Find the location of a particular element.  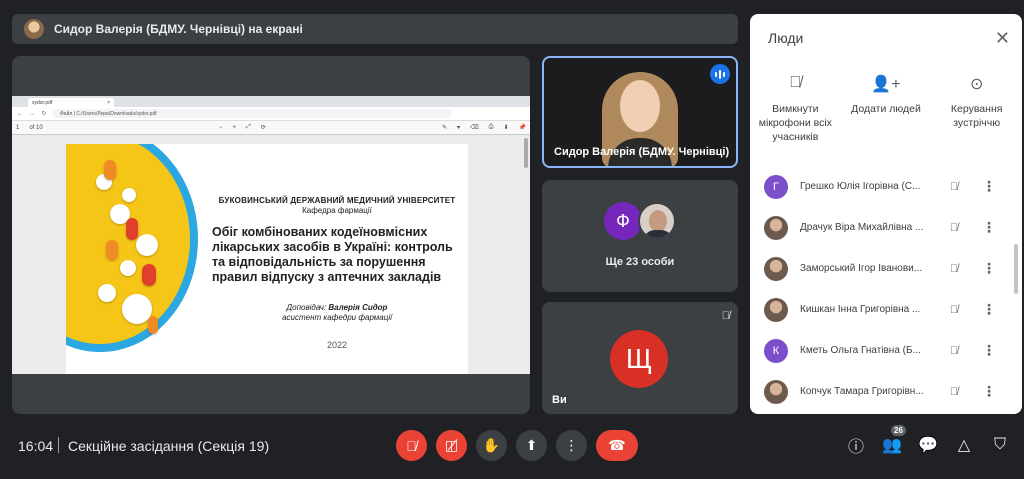

more-participants-tile: Ф Ще 23 особи is located at coordinates (640, 236).